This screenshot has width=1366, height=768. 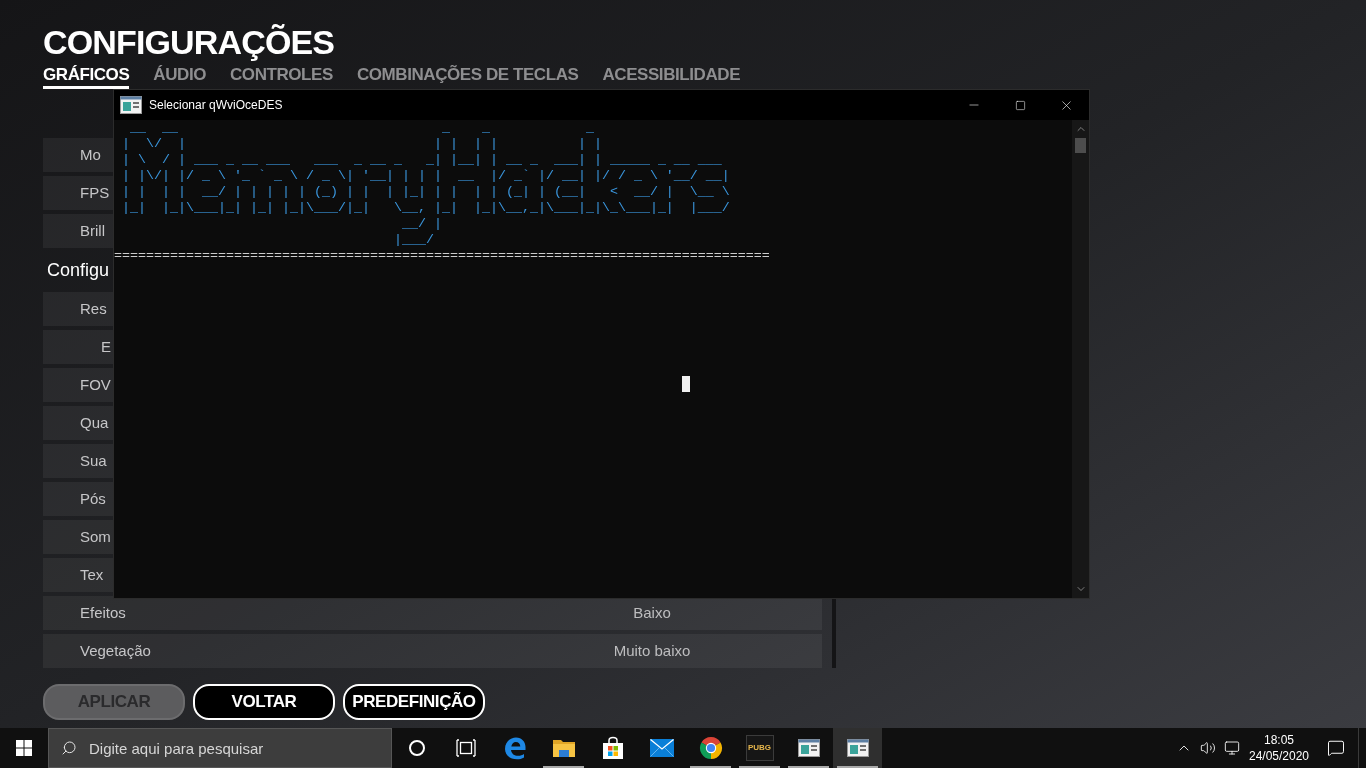 I want to click on setting-label: Res, so click(x=93, y=309).